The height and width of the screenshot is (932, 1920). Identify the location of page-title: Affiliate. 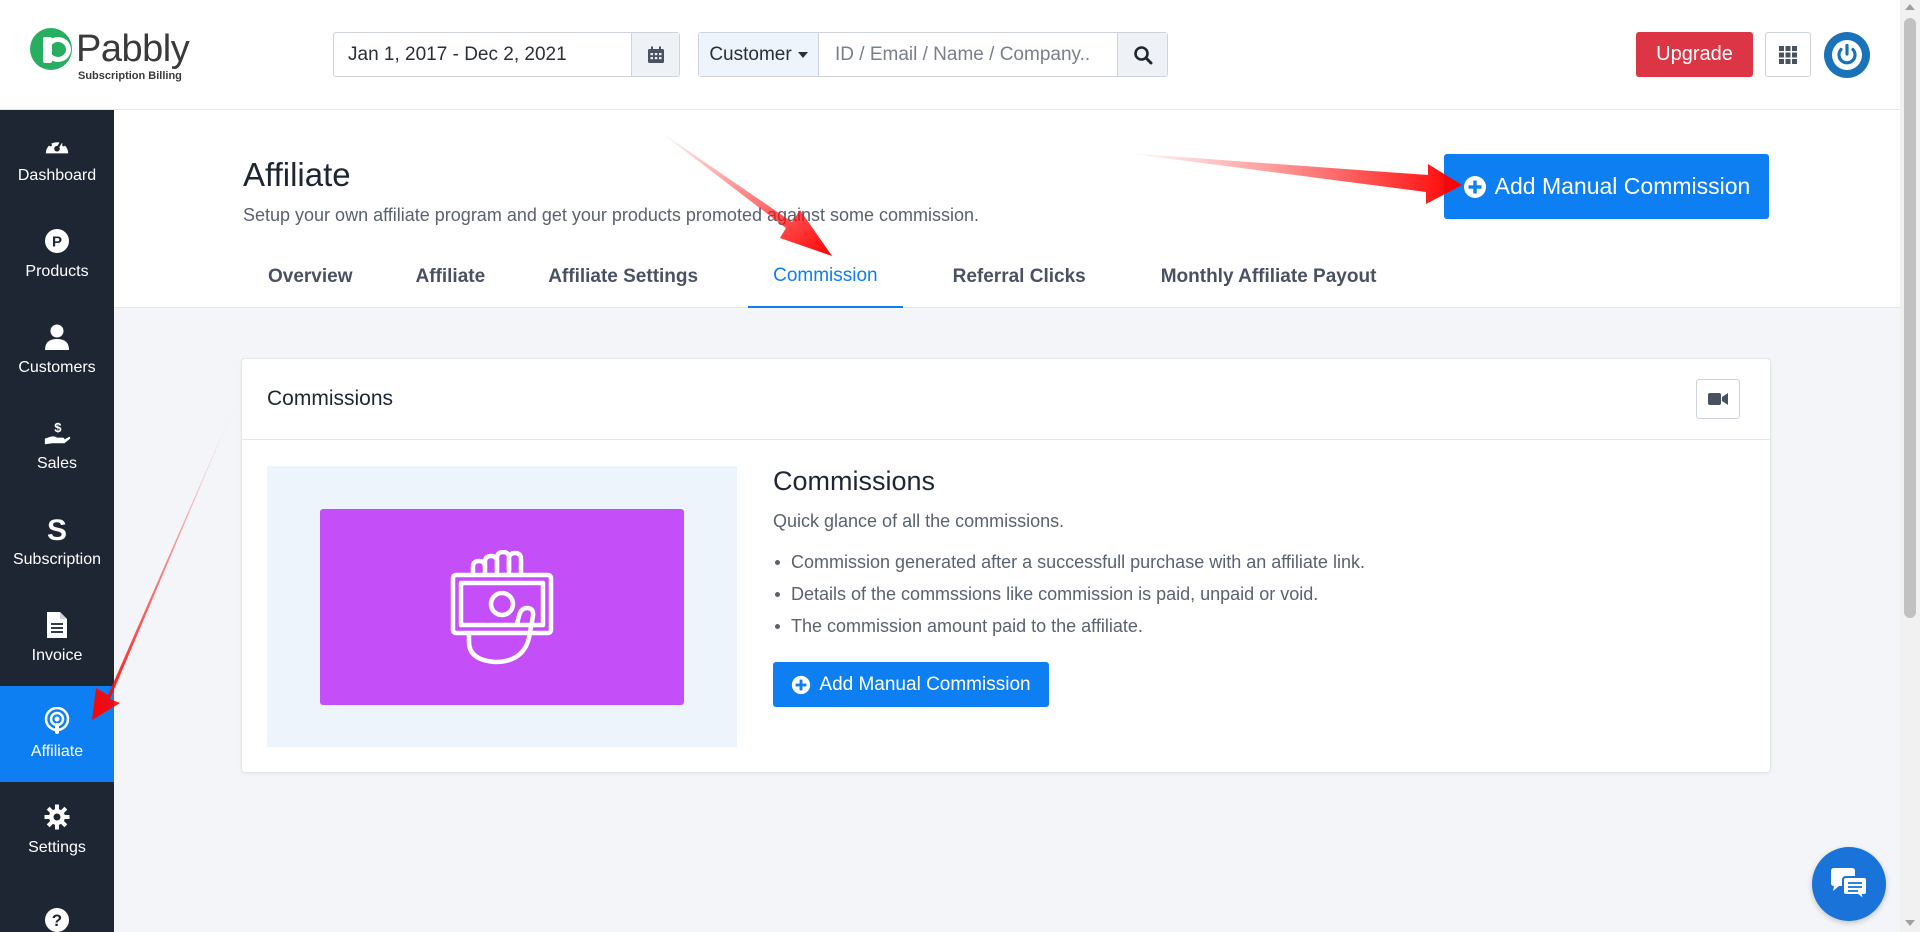
(297, 174).